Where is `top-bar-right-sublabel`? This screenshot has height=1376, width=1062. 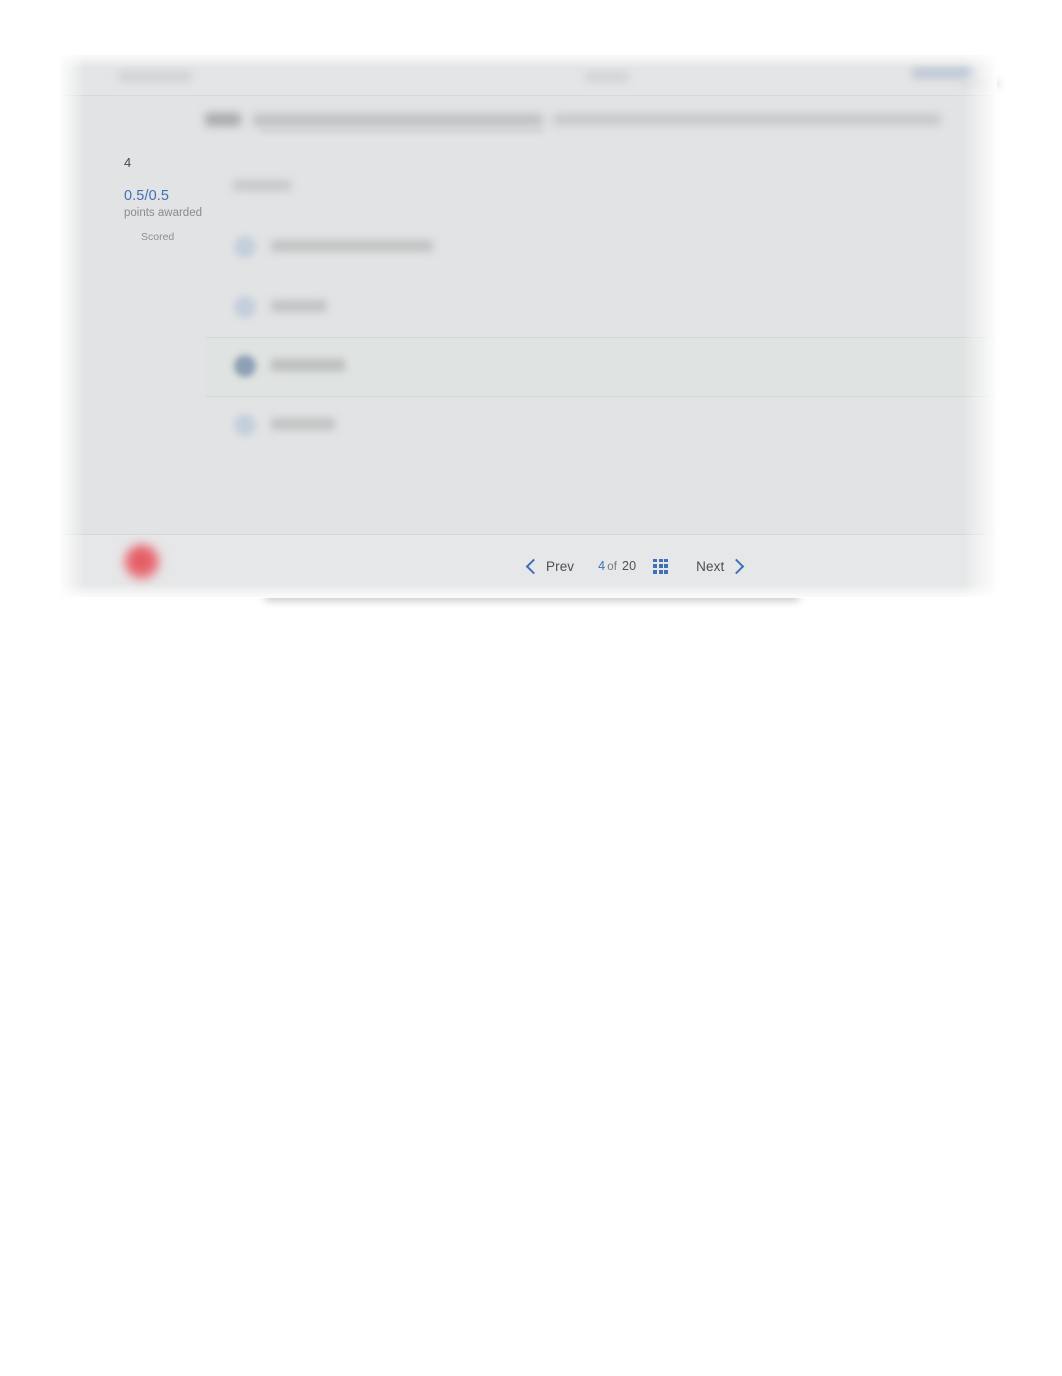 top-bar-right-sublabel is located at coordinates (981, 83).